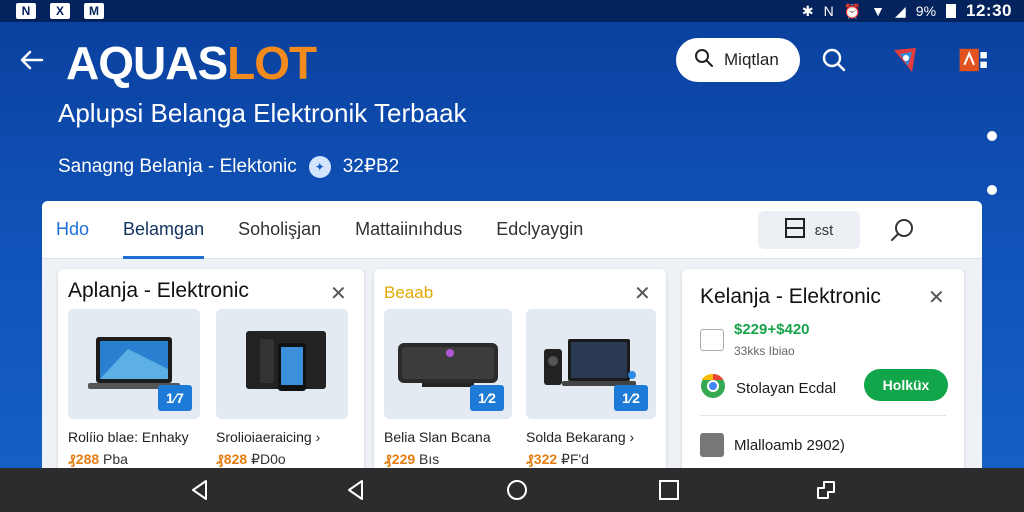 The image size is (1024, 512). Describe the element at coordinates (539, 230) in the screenshot. I see `tab-edclyaygin: Edclyaygin` at that location.